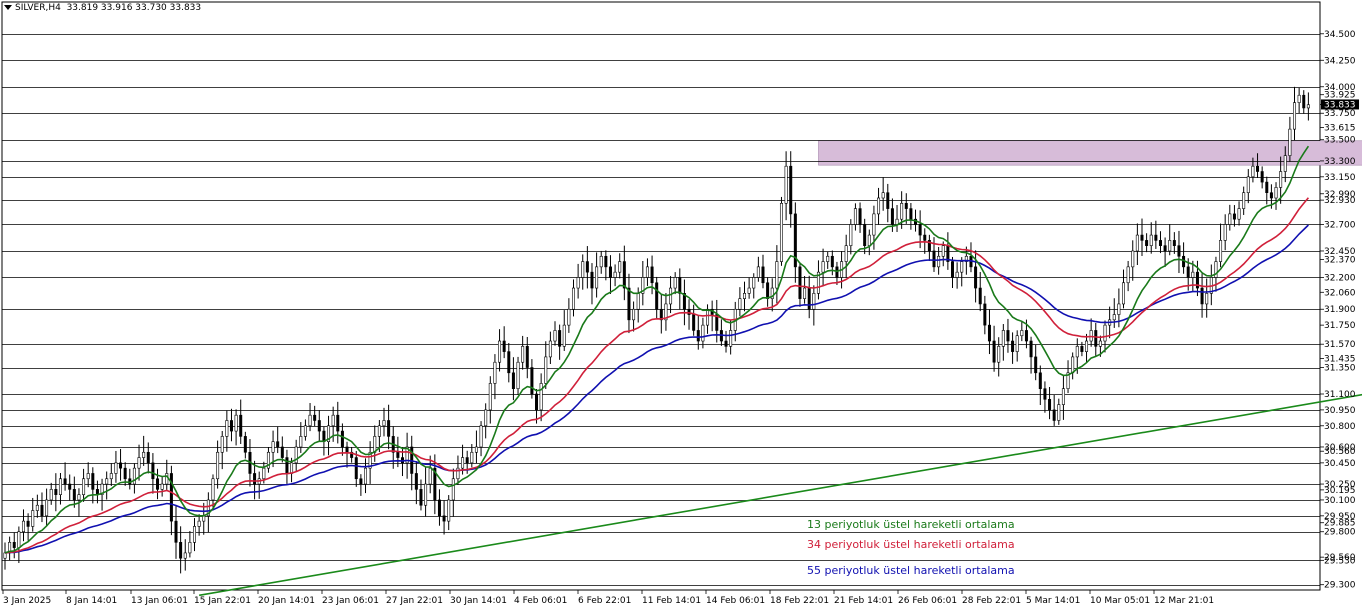 Image resolution: width=1362 pixels, height=611 pixels. I want to click on x-tick-label: 21 Feb 14:01, so click(863, 601).